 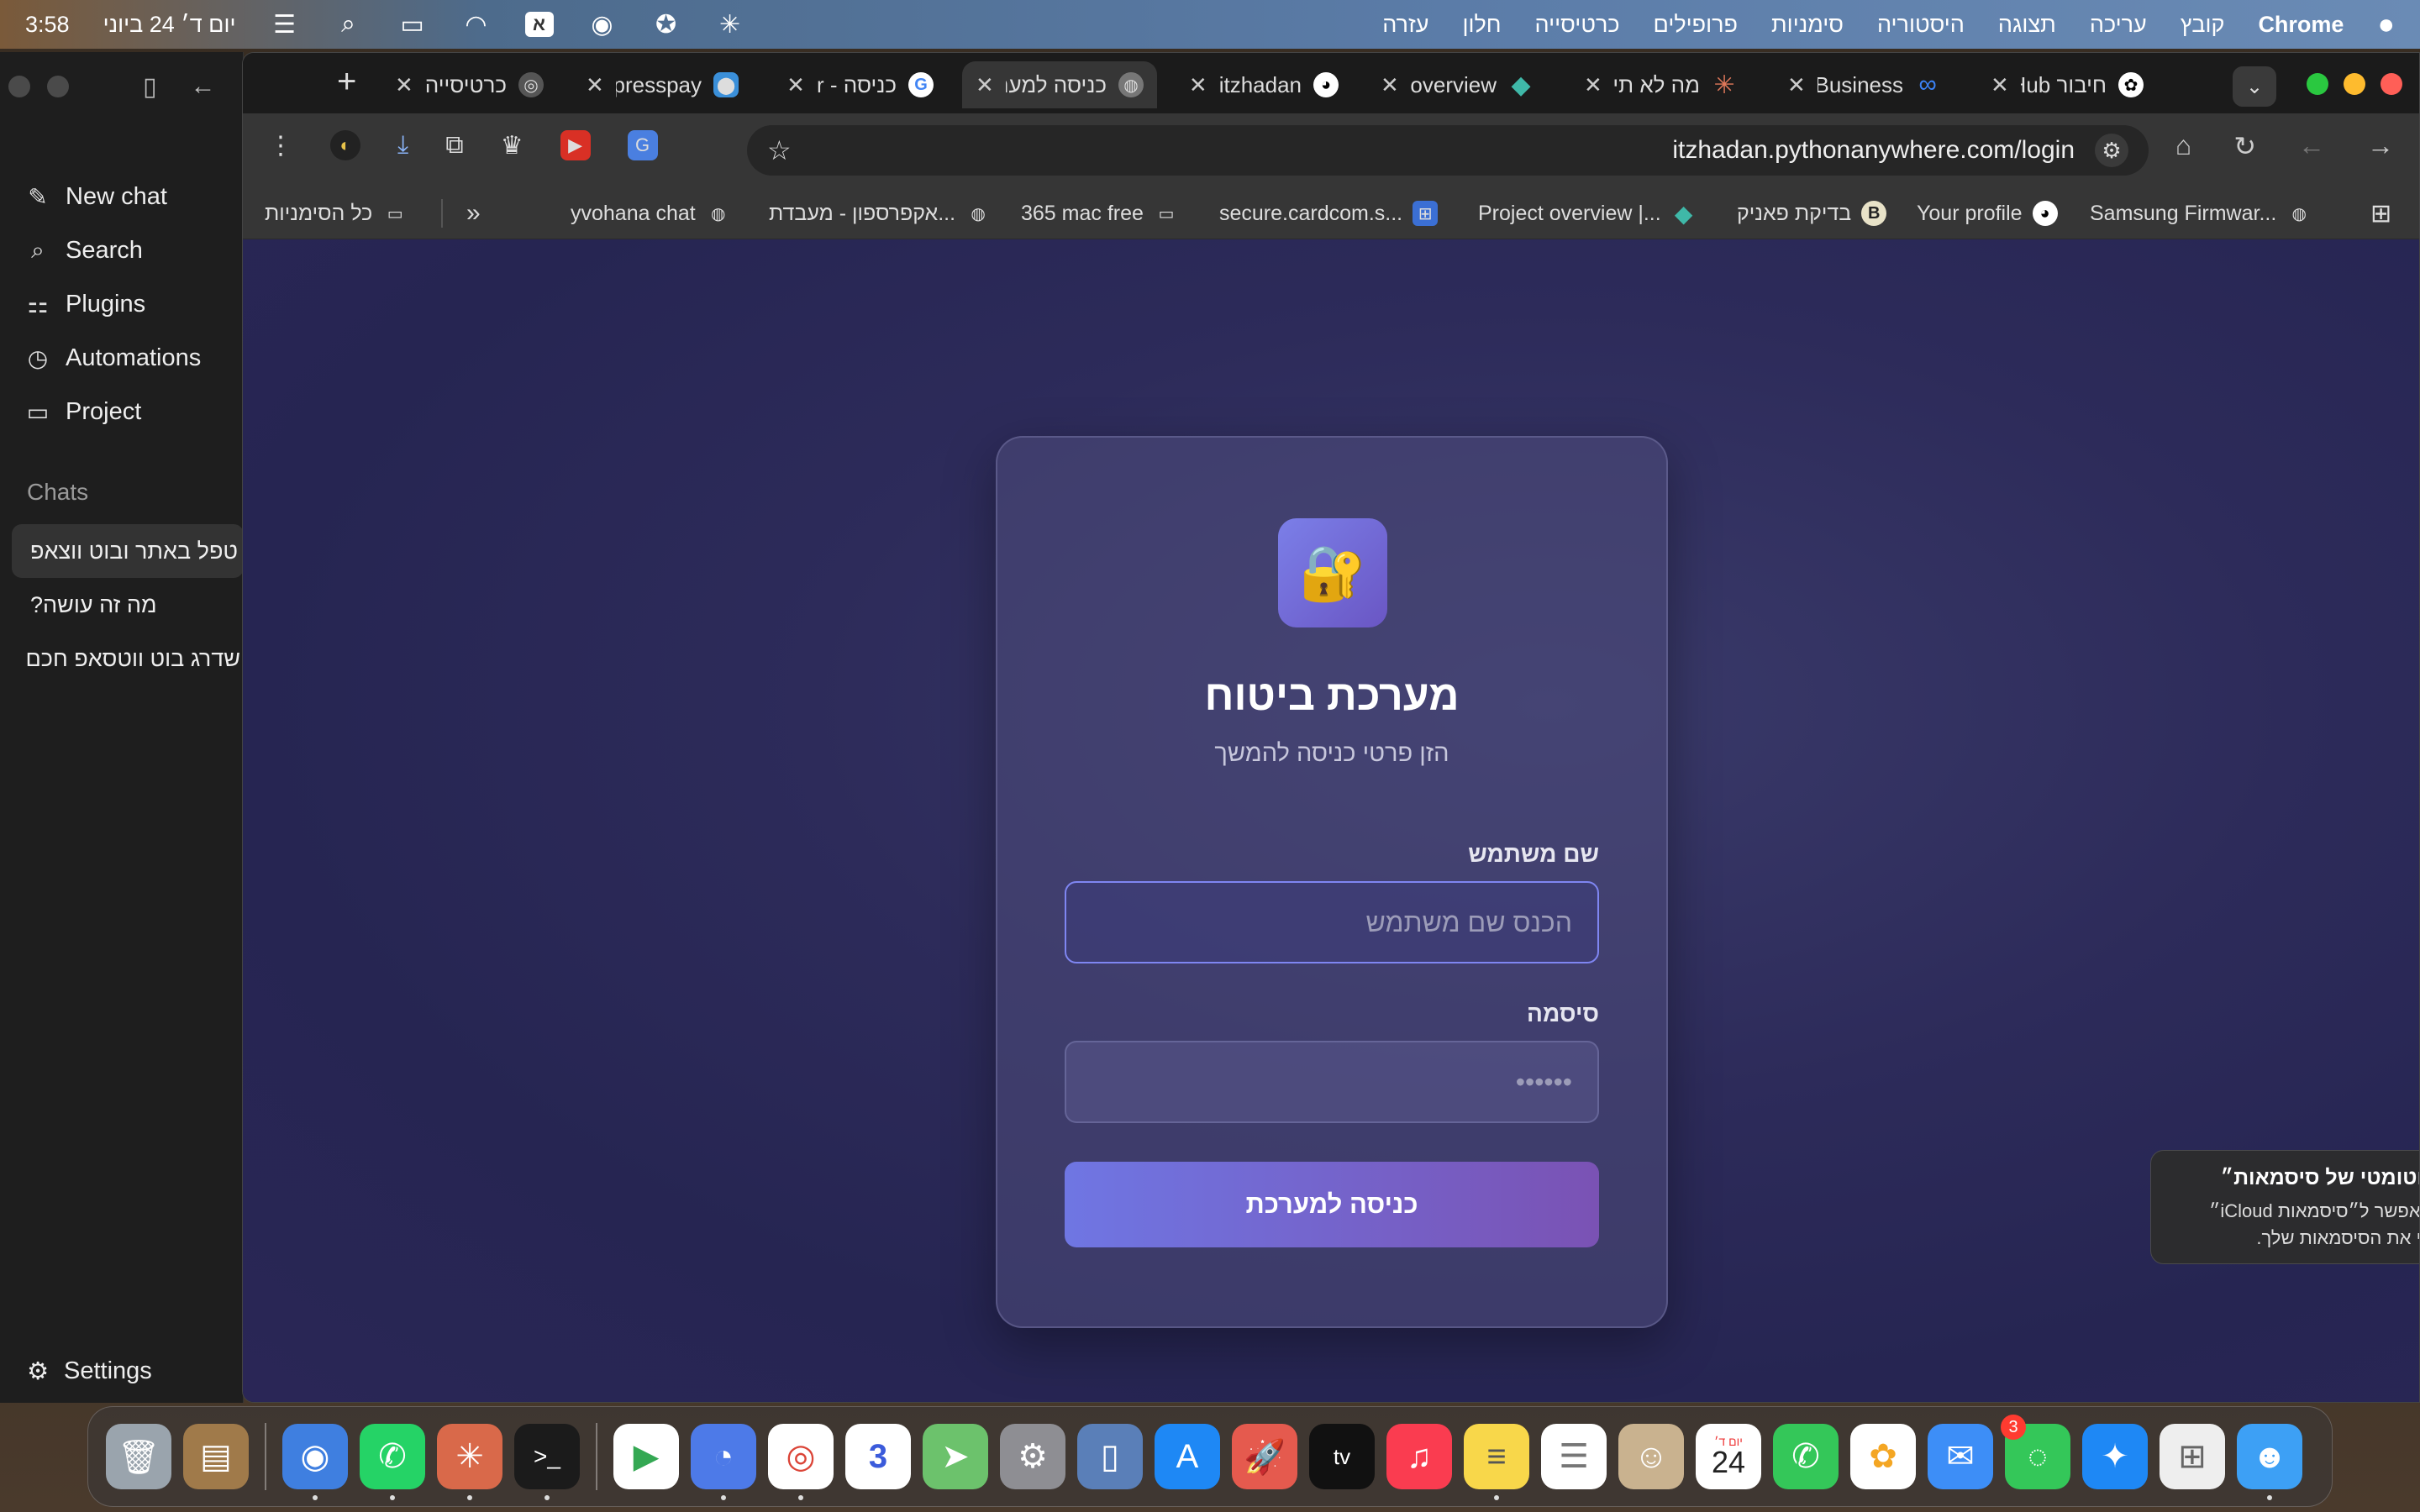 I want to click on dock-maps: ➤, so click(x=956, y=1456).